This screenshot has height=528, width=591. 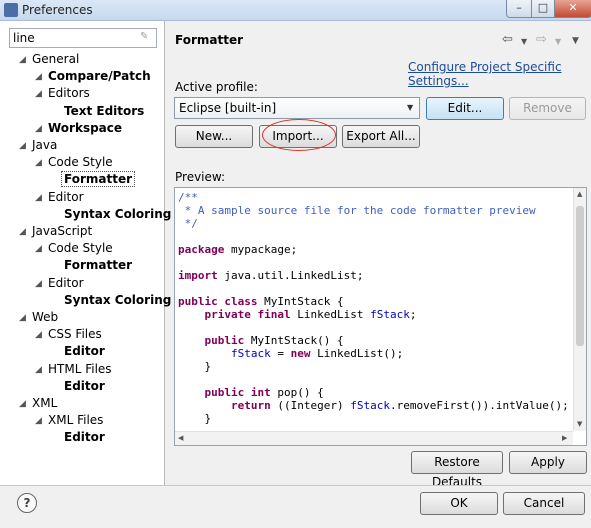 I want to click on vertical-scroll-thumb, so click(x=580, y=276).